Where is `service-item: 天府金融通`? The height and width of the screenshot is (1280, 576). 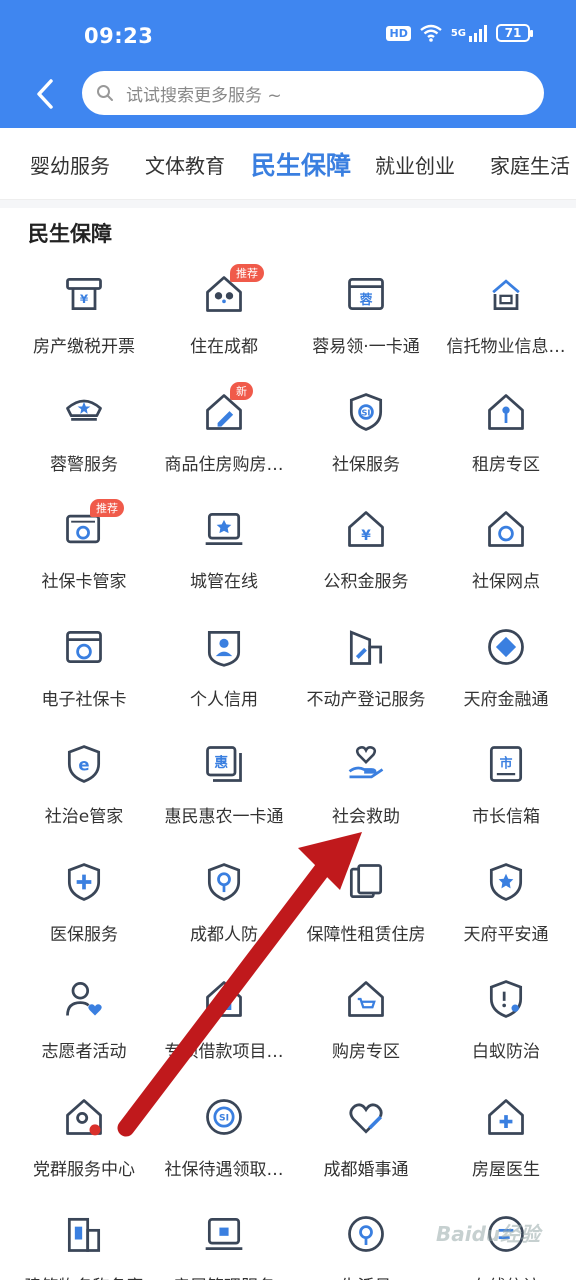
service-item: 天府金融通 is located at coordinates (505, 673).